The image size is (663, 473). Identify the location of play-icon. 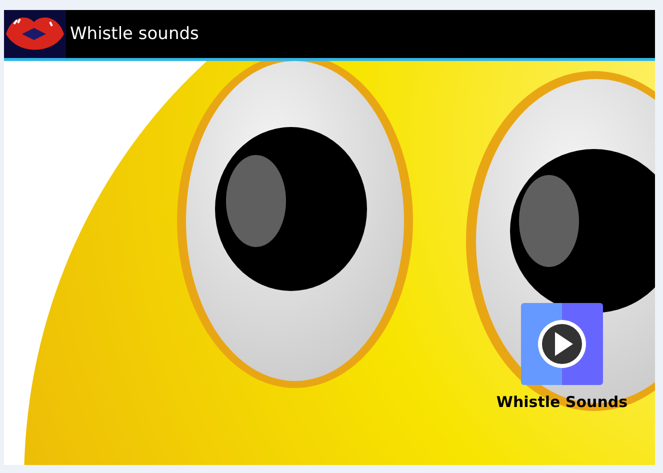
(562, 344).